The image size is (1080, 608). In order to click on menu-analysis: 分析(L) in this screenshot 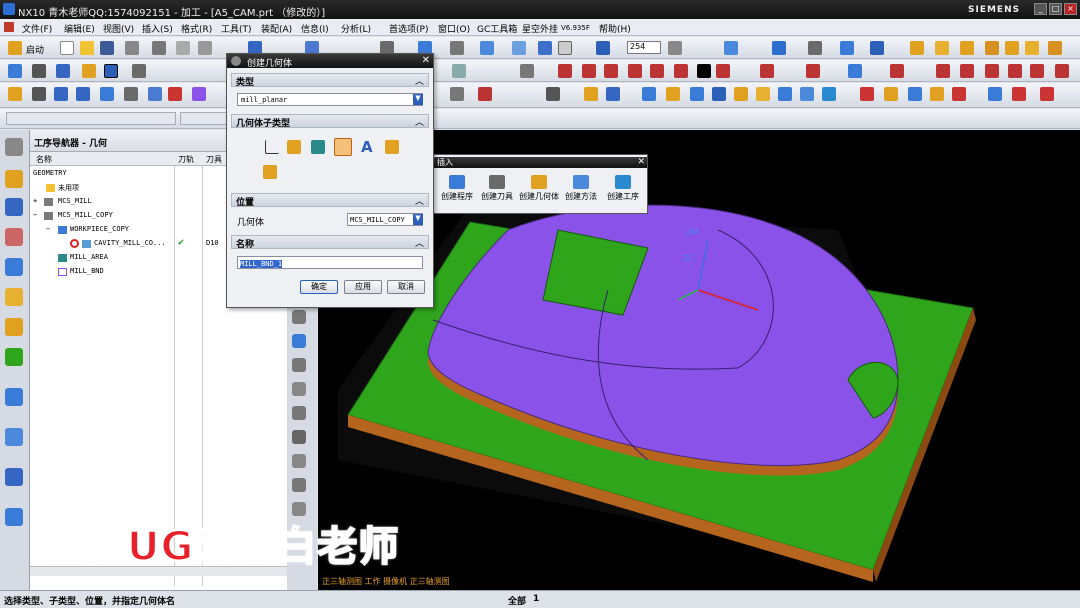, I will do `click(356, 28)`.